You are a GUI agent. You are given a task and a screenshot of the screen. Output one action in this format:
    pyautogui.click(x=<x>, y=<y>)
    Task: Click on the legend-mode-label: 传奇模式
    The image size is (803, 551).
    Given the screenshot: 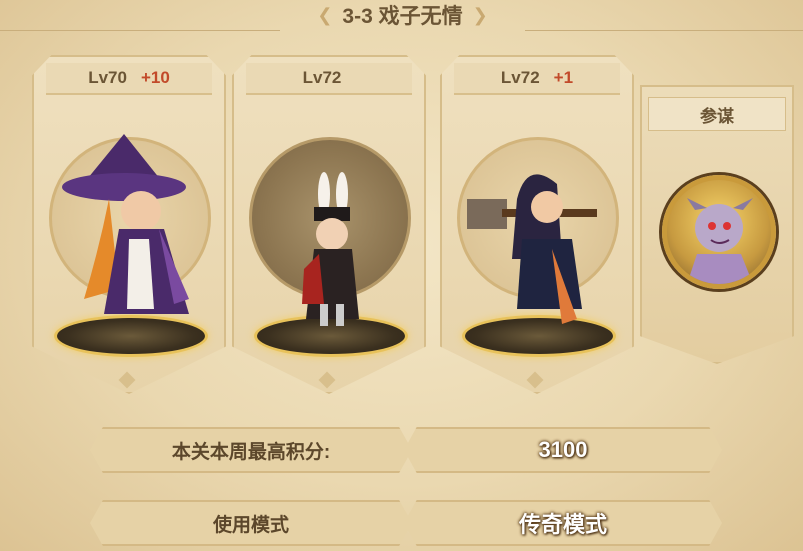 What is the action you would take?
    pyautogui.click(x=562, y=524)
    